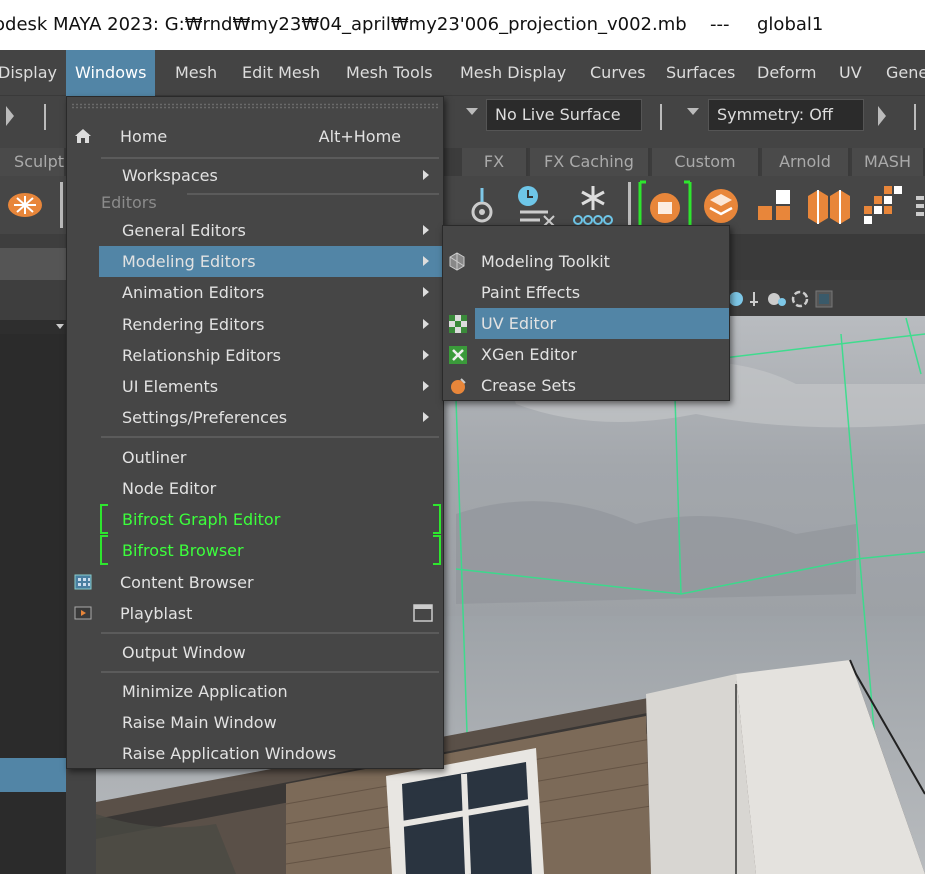  Describe the element at coordinates (271, 324) in the screenshot. I see `menu-item-rendering-editors: Rendering Editors` at that location.